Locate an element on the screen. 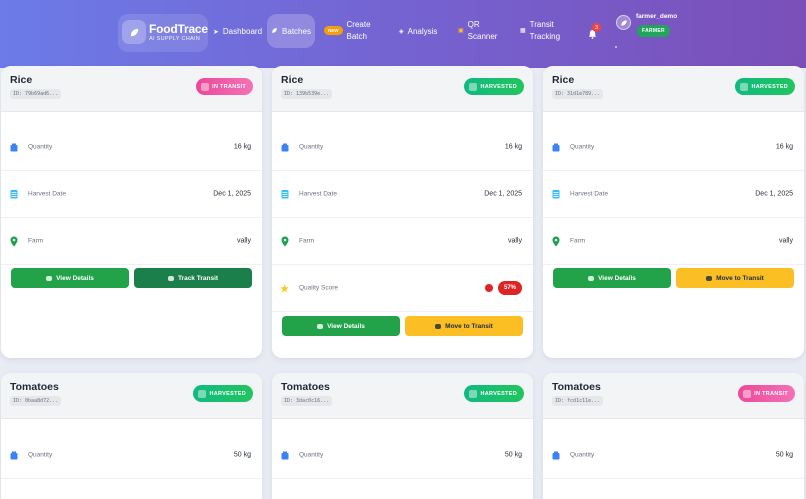 Image resolution: width=806 pixels, height=499 pixels. new-badge: NEW is located at coordinates (333, 30).